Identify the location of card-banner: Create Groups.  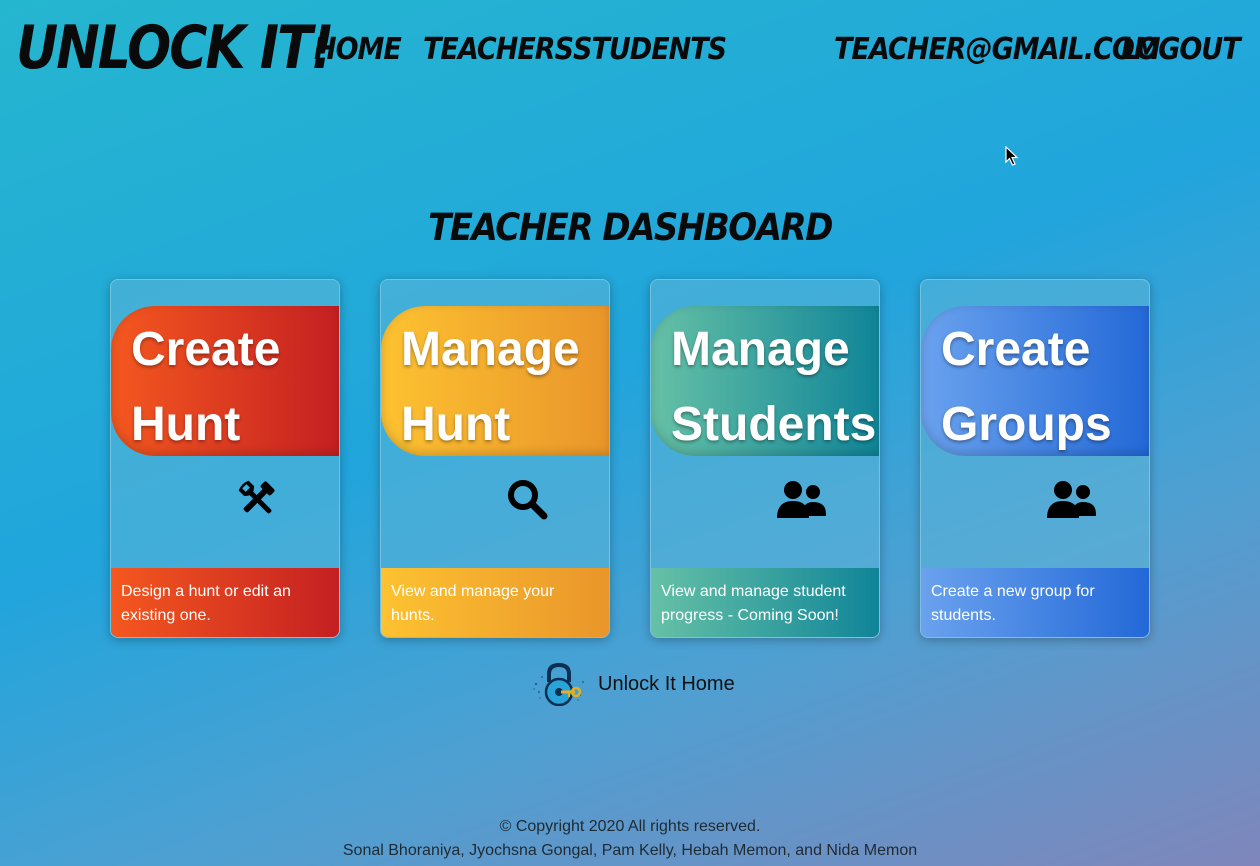
(1035, 381).